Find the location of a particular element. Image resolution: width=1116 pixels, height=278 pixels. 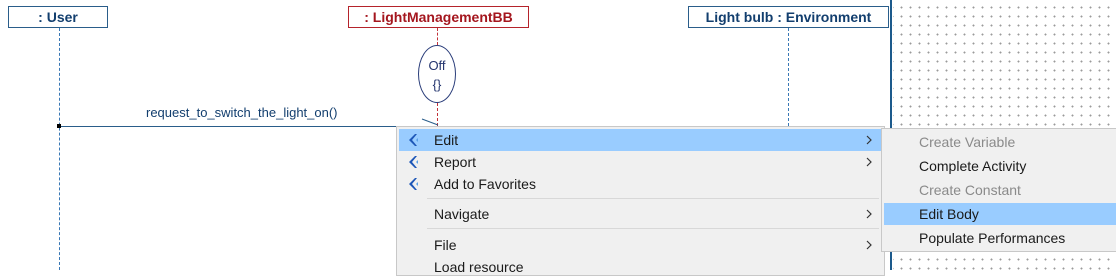

state-fragment: Off {} is located at coordinates (437, 74).